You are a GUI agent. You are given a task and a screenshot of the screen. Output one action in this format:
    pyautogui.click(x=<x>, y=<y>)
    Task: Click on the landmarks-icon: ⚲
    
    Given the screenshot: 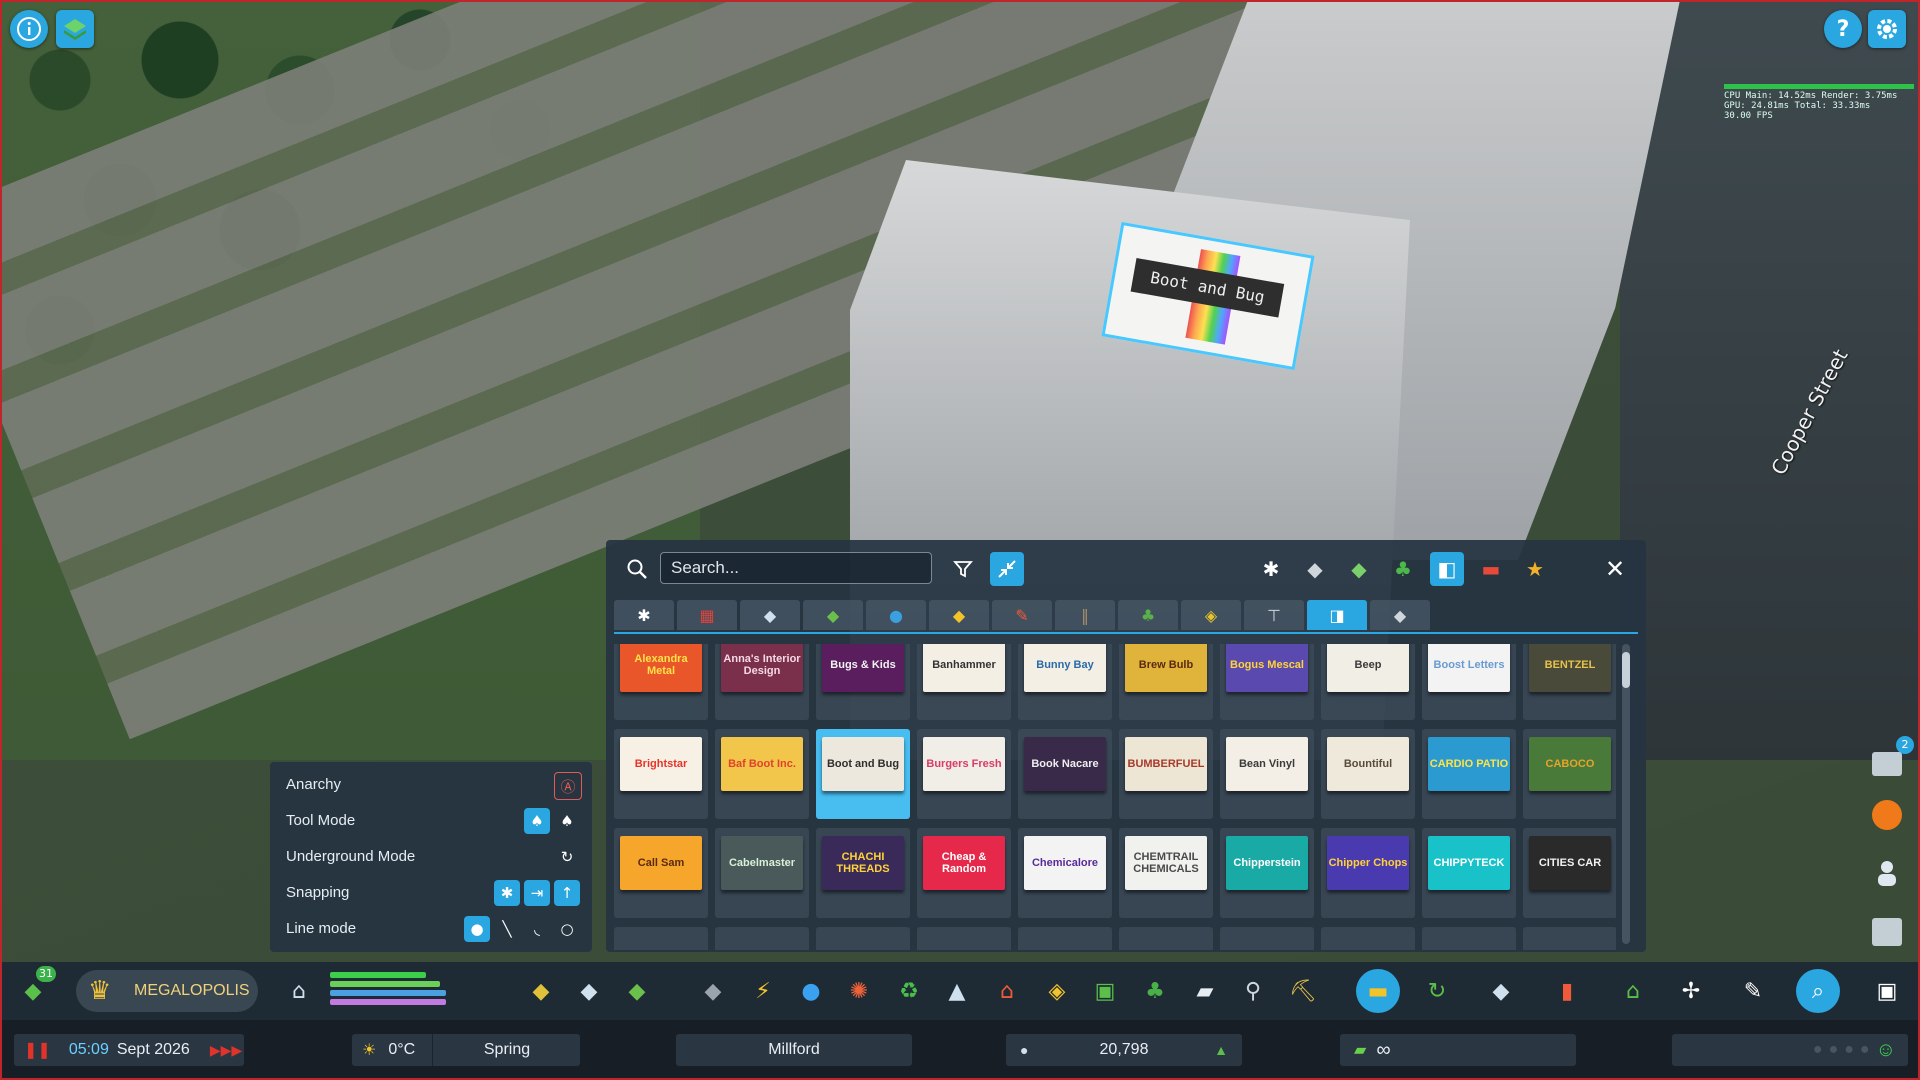 What is the action you would take?
    pyautogui.click(x=1253, y=991)
    